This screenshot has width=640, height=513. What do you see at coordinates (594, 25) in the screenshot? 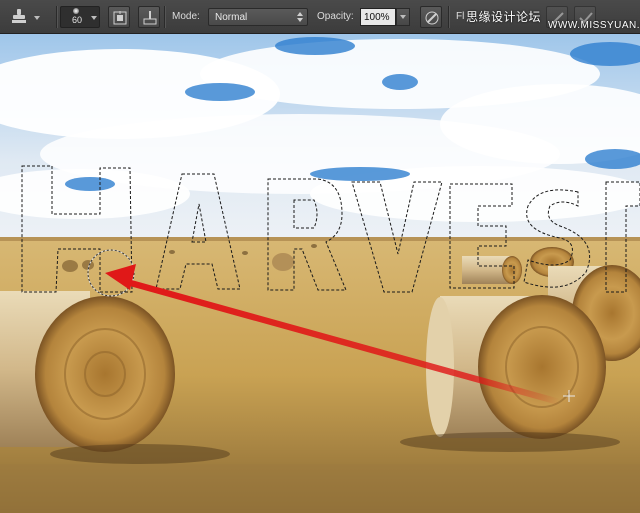
I see `watermark-en: WWW.MISSYUAN.COM` at bounding box center [594, 25].